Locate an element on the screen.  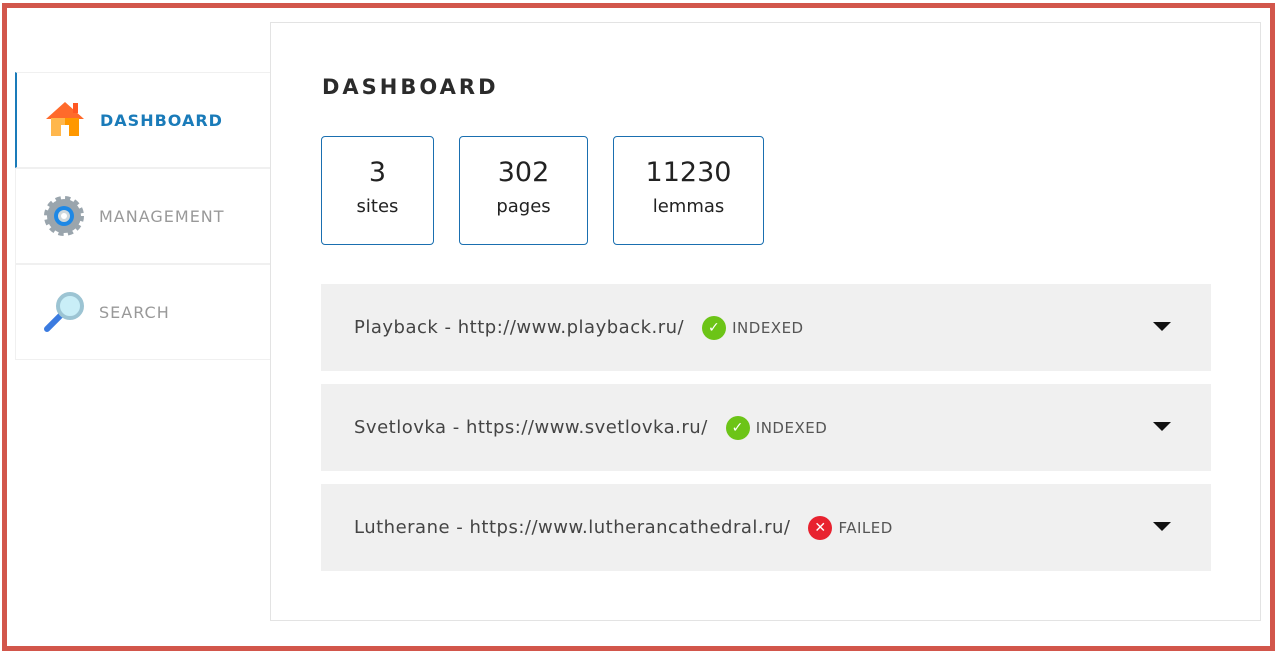
sidebar-item-label: MANAGEMENT is located at coordinates (162, 216).